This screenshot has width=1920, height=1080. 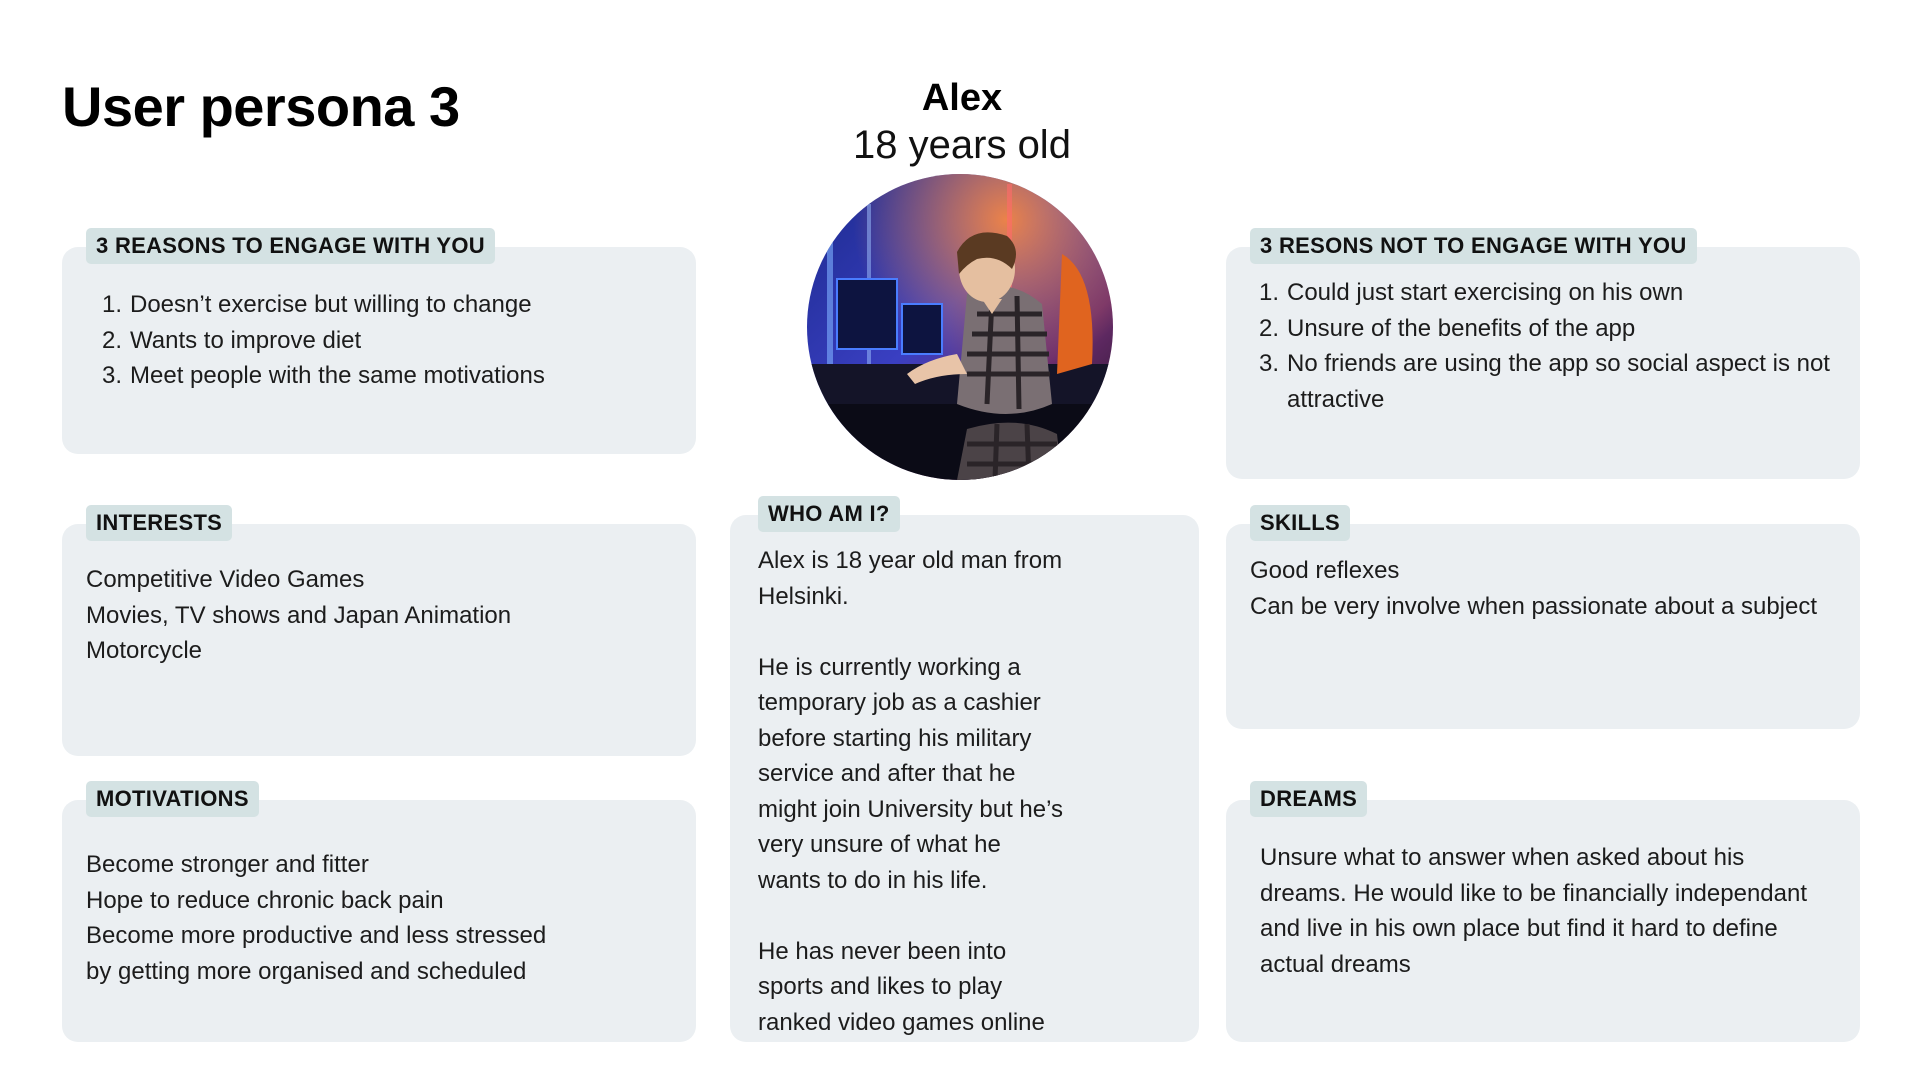 I want to click on gamer-photo-illustration, so click(x=960, y=327).